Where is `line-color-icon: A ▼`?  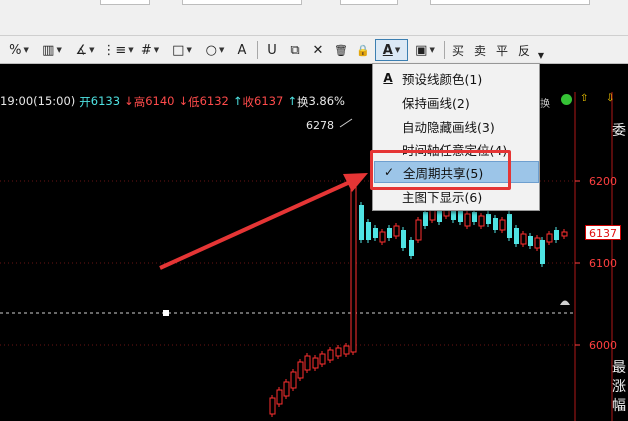 line-color-icon: A ▼ is located at coordinates (391, 50).